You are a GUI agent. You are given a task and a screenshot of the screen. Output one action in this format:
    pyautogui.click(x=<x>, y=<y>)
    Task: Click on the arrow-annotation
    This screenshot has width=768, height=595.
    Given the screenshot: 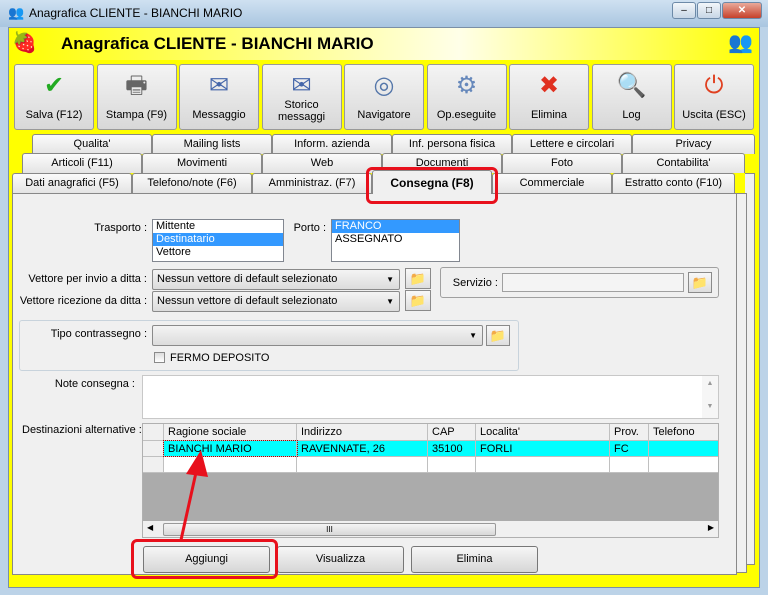 What is the action you would take?
    pyautogui.click(x=193, y=495)
    